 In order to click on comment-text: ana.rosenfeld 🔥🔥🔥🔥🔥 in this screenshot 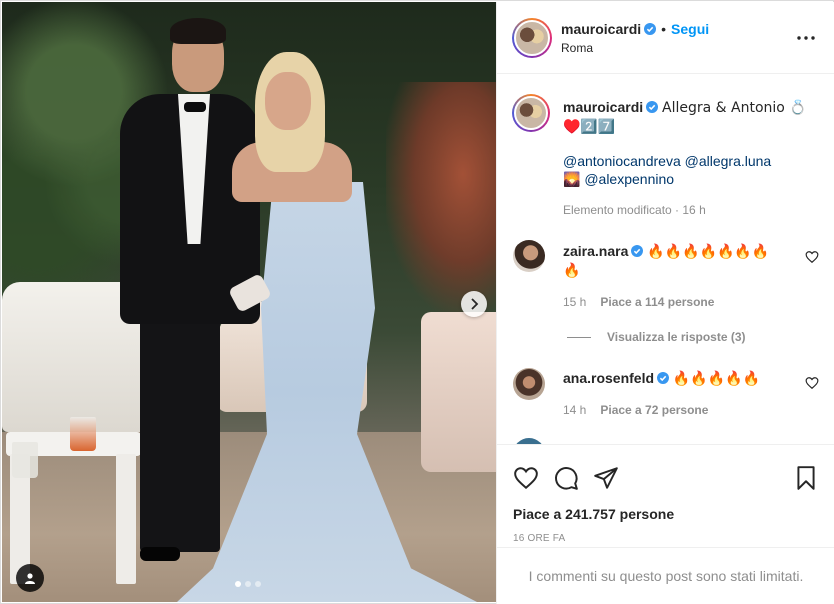, I will do `click(678, 378)`.